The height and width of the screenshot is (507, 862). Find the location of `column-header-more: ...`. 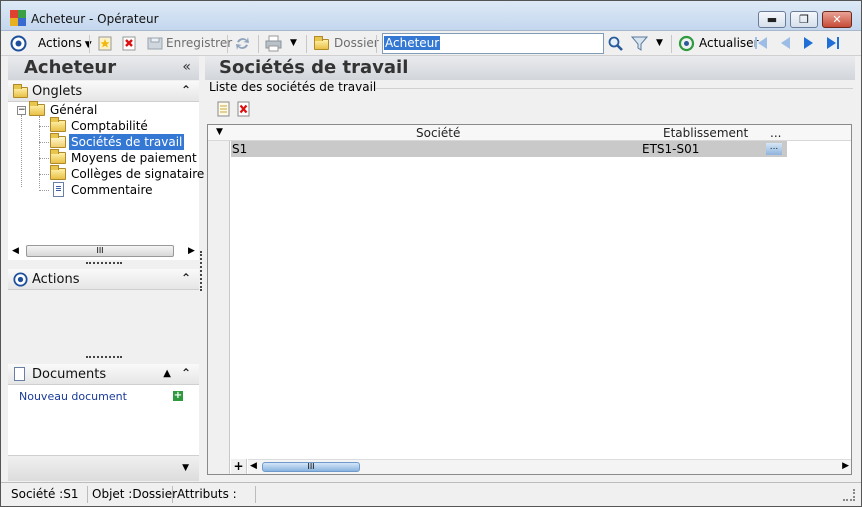

column-header-more: ... is located at coordinates (775, 133).